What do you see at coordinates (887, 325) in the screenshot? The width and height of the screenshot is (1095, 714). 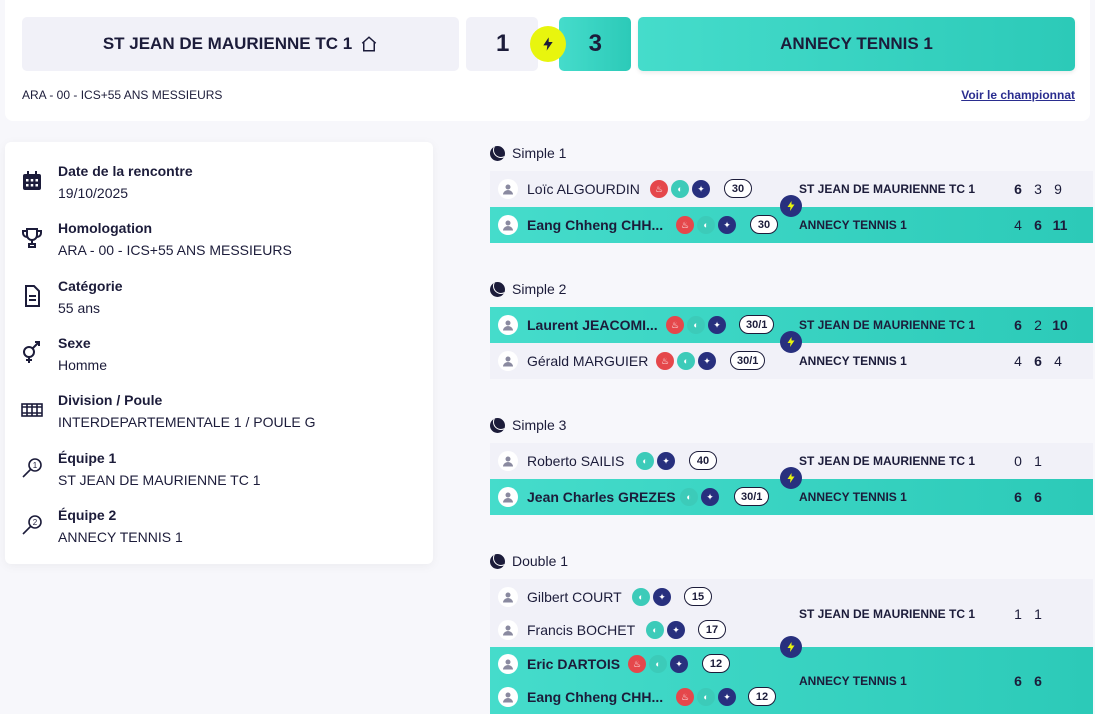 I see `team-label: ST JEAN DE MAURIENNE TC 1` at bounding box center [887, 325].